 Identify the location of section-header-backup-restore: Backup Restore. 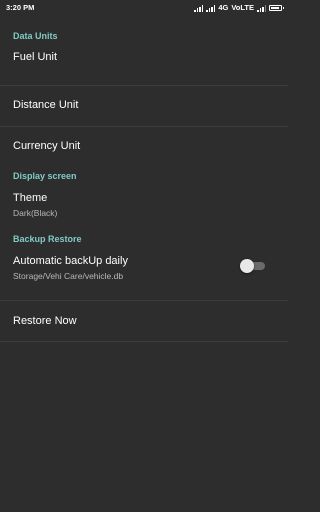
(47, 239).